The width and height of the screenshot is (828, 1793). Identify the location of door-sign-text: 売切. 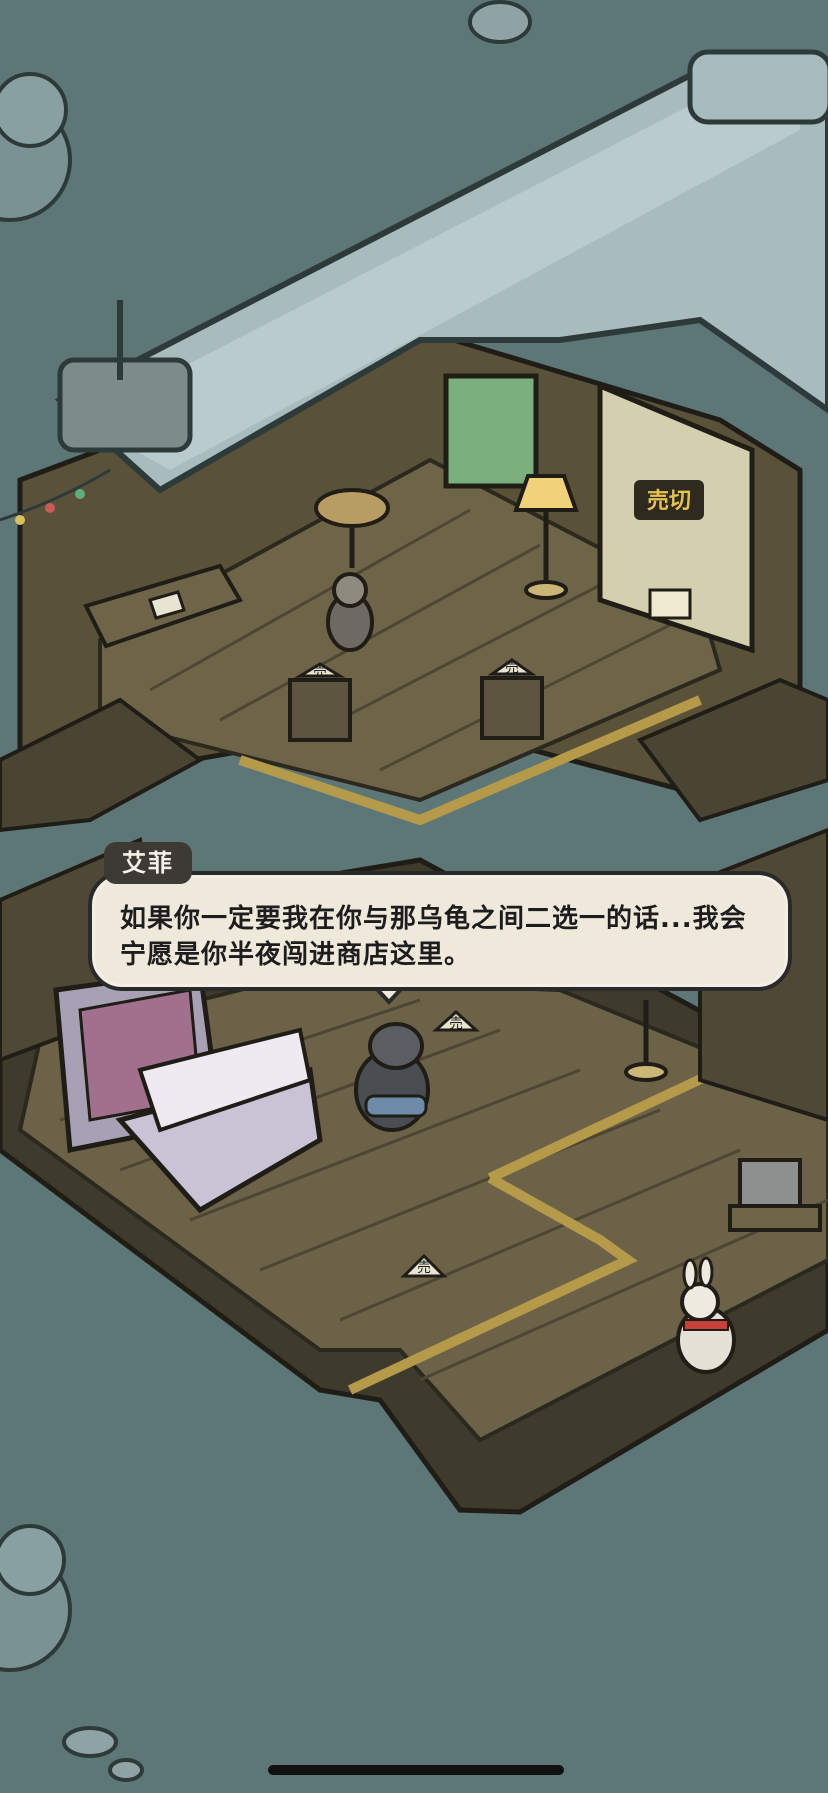
(669, 501).